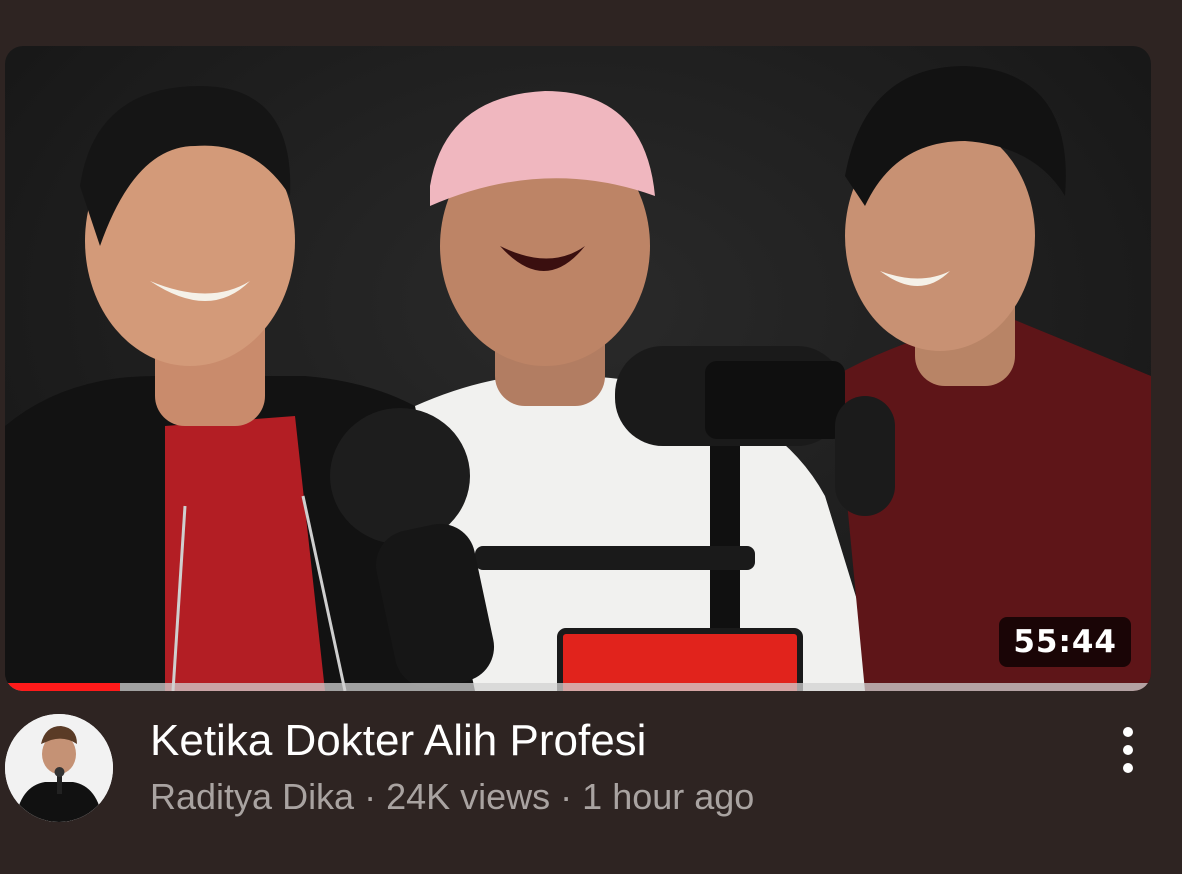 This screenshot has height=874, width=1182. I want to click on watch-progress-fill, so click(62, 687).